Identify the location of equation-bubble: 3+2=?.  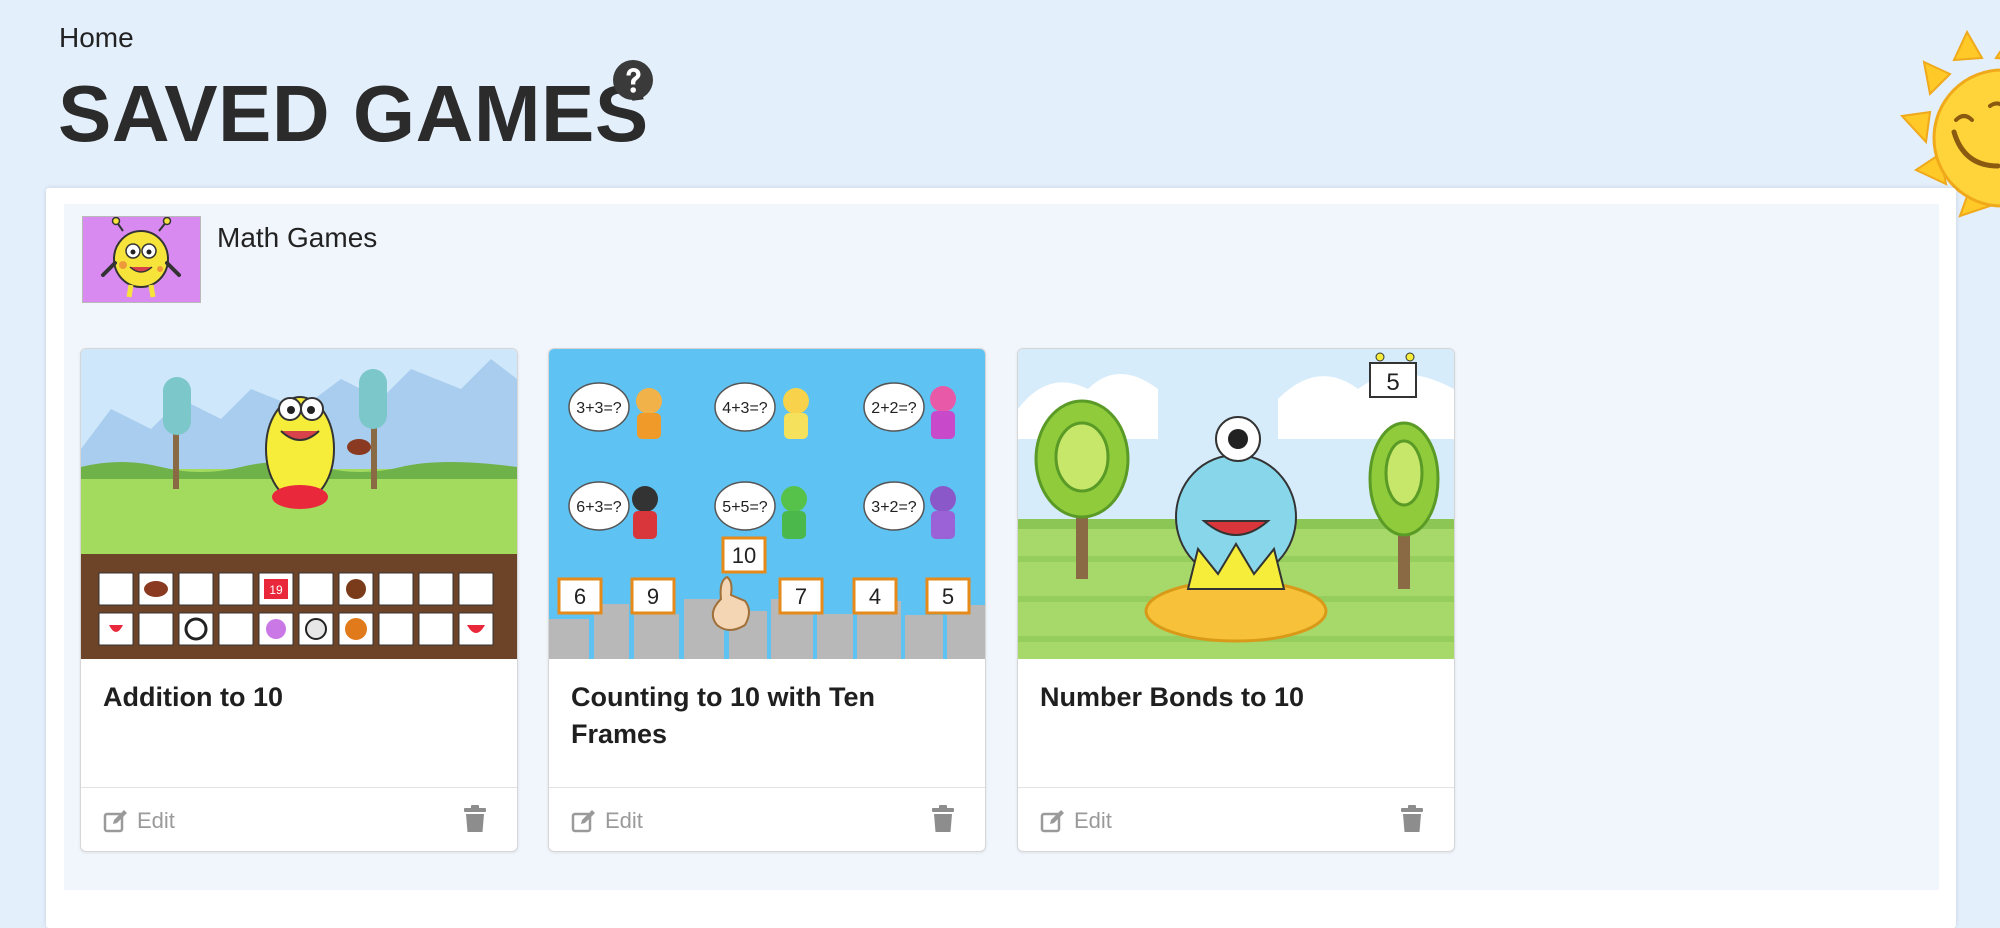
(893, 507).